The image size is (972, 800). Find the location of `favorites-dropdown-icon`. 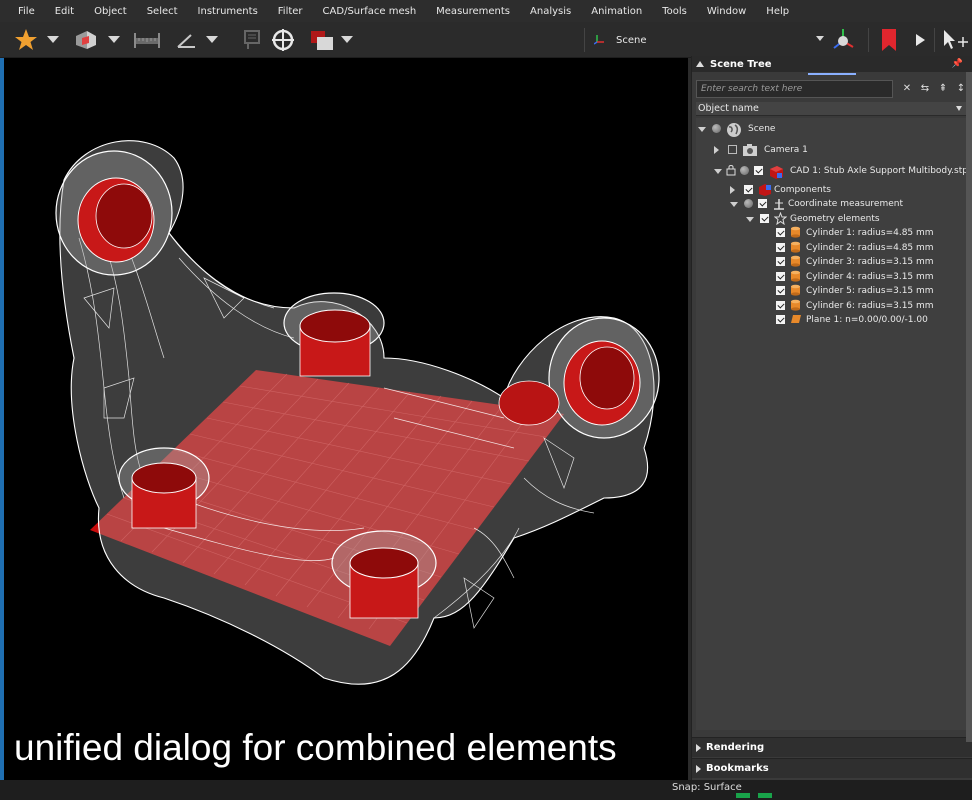

favorites-dropdown-icon is located at coordinates (53, 39).